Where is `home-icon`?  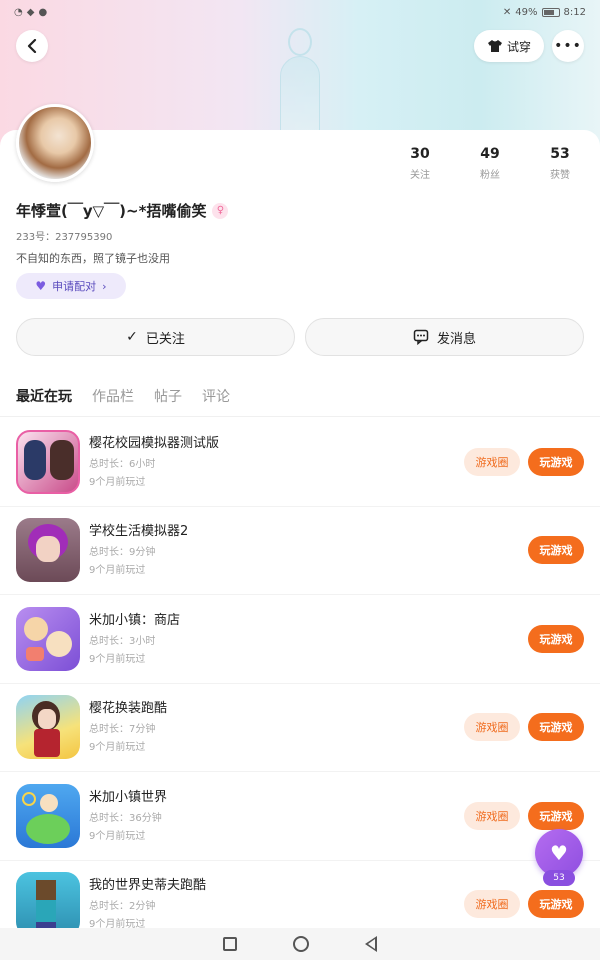
home-icon is located at coordinates (301, 944).